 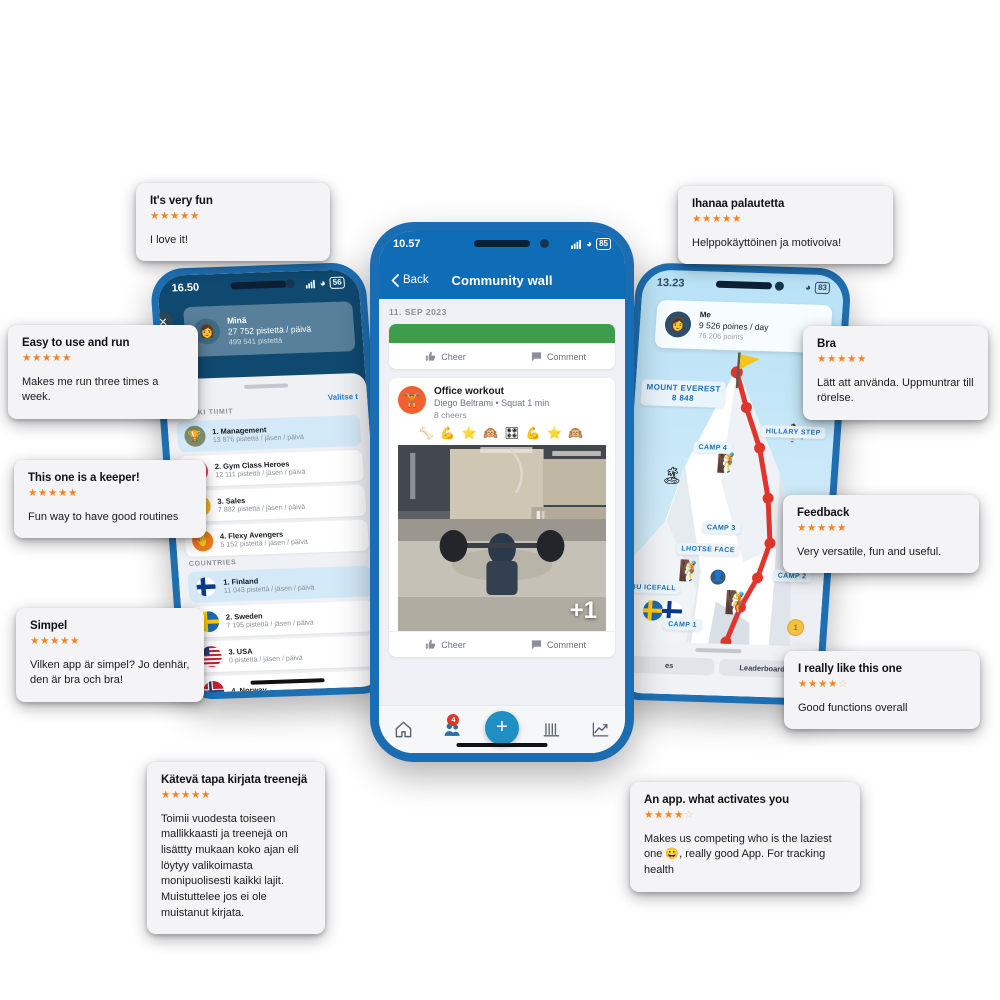 What do you see at coordinates (682, 624) in the screenshot?
I see `map-label-camp-1: CAMP 1` at bounding box center [682, 624].